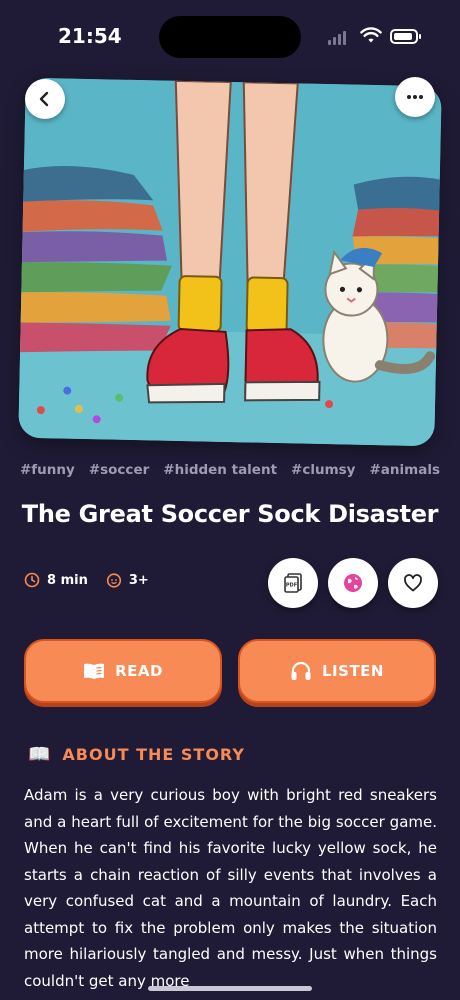 This screenshot has width=460, height=1000. I want to click on status-bar: 21:54, so click(230, 35).